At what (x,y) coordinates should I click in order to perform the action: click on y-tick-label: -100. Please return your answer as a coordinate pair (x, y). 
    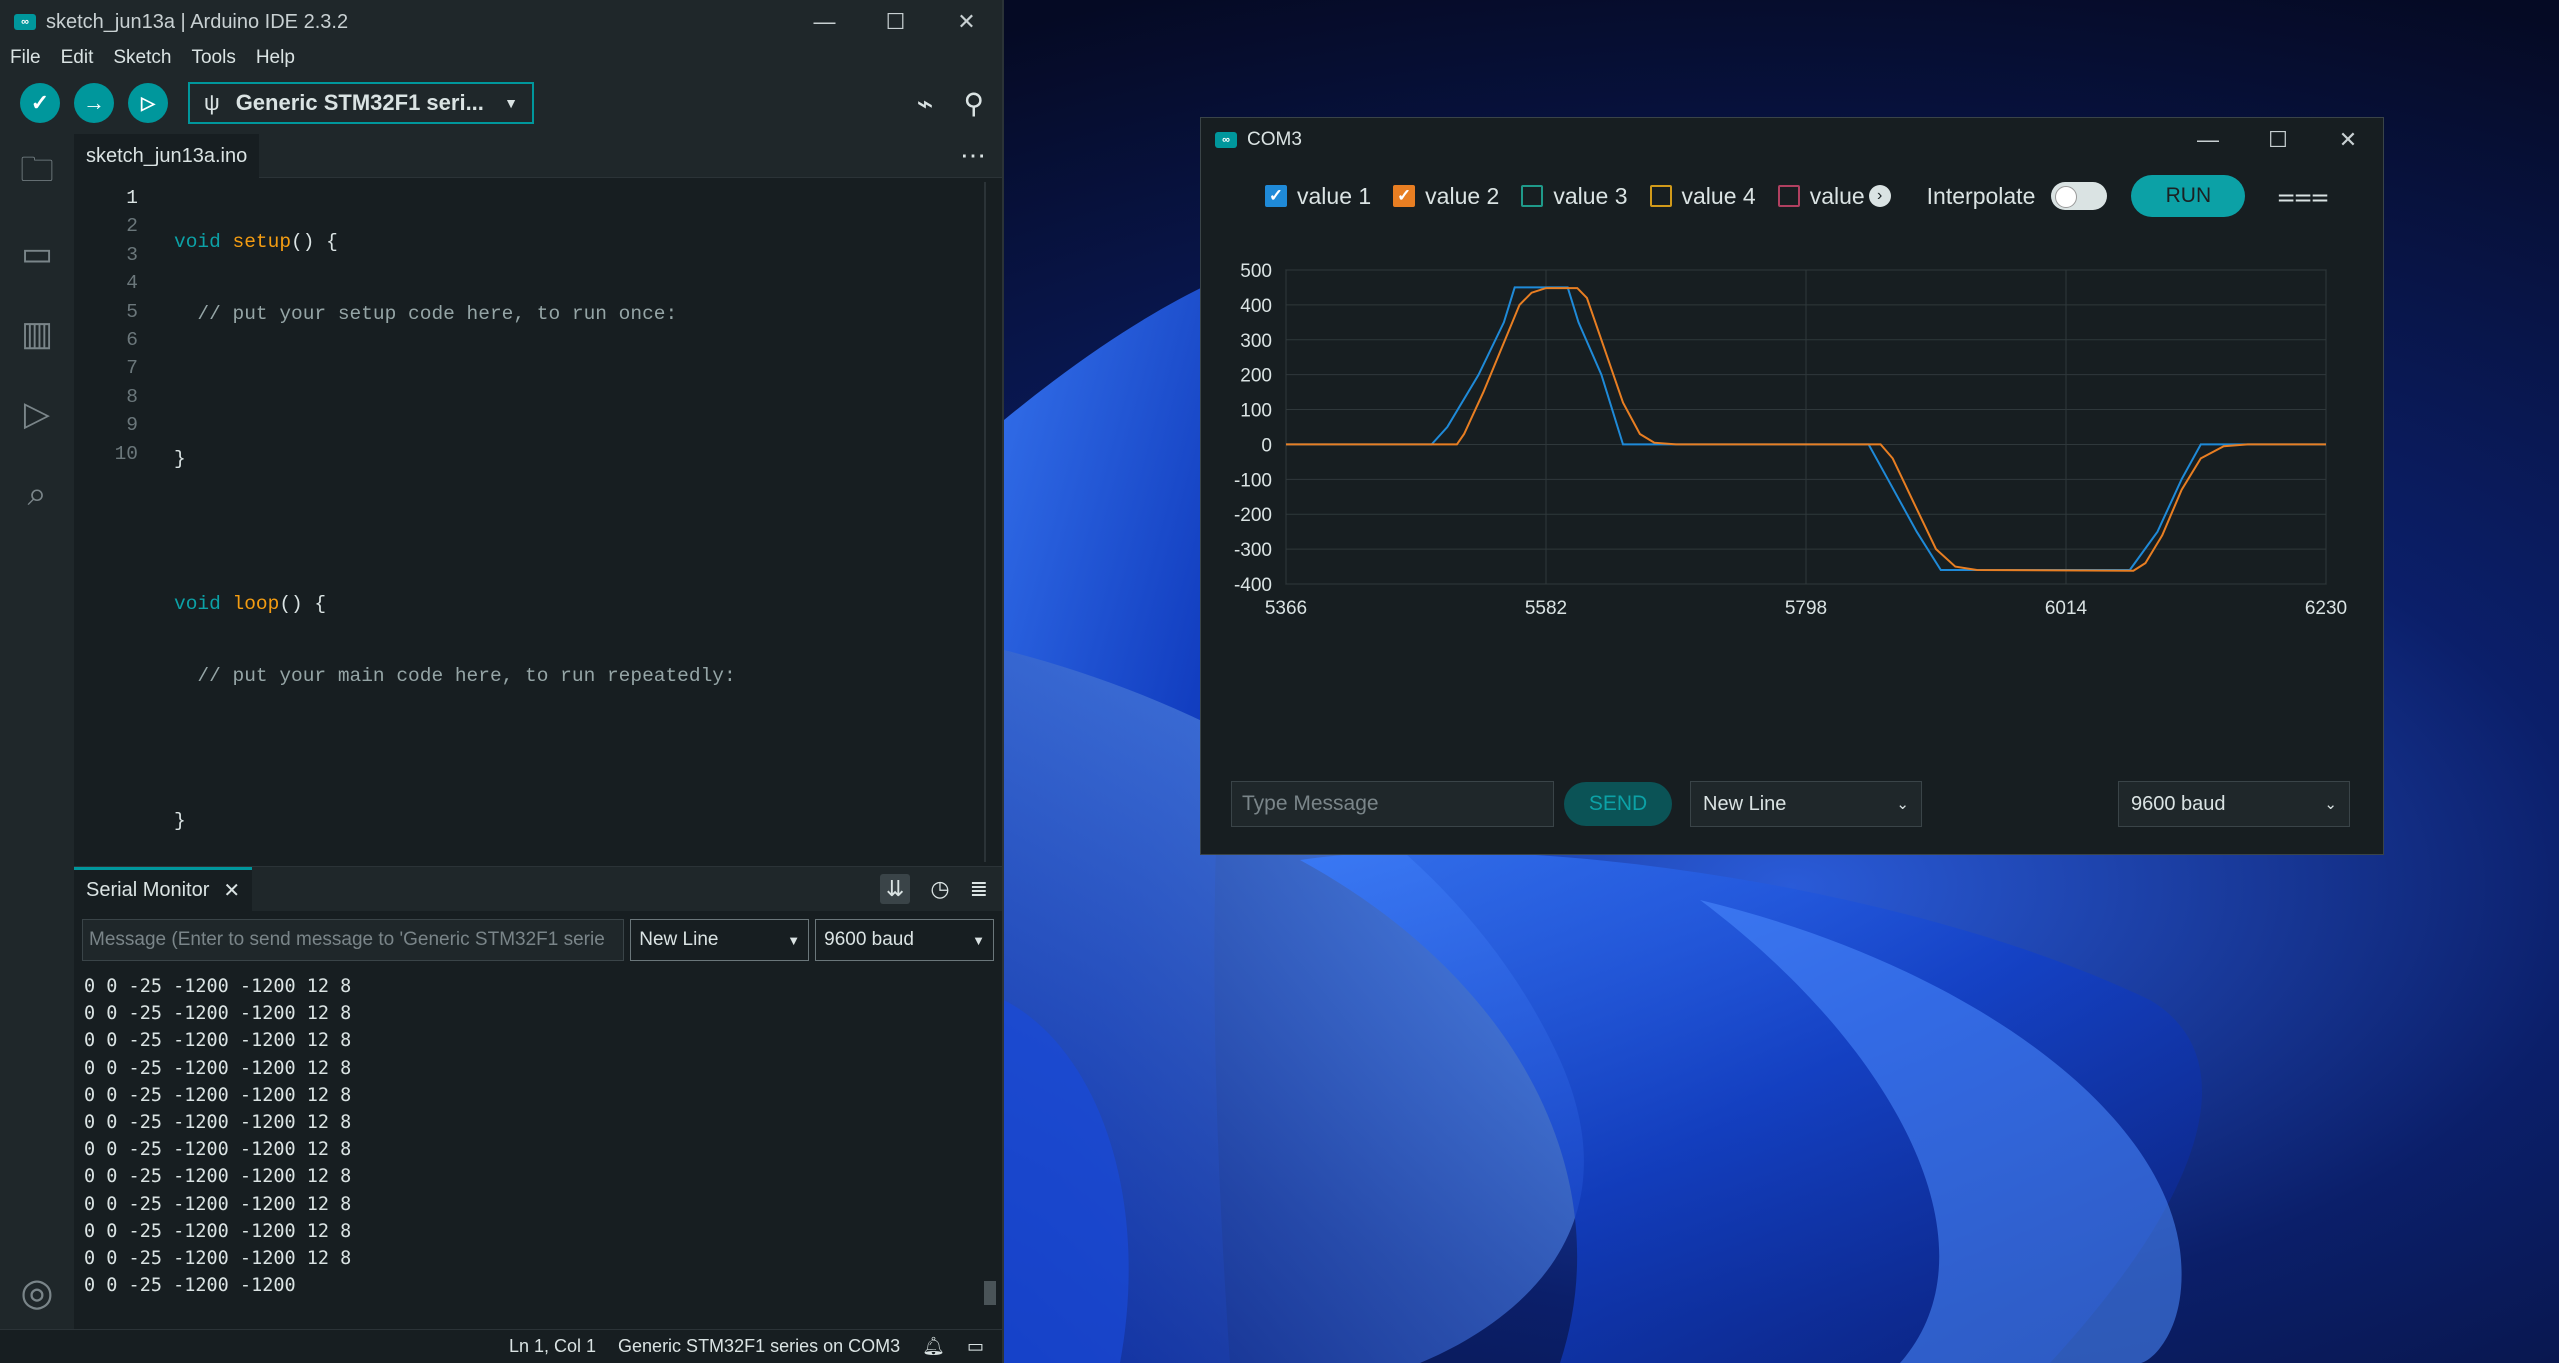
    Looking at the image, I should click on (1253, 480).